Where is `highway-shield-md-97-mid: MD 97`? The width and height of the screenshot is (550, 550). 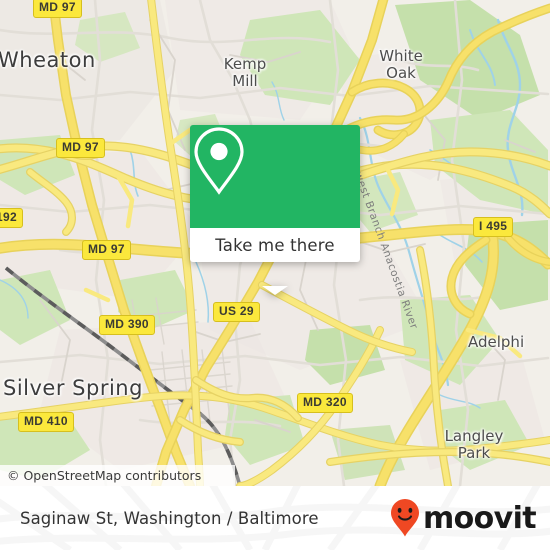
highway-shield-md-97-mid: MD 97 is located at coordinates (80, 148).